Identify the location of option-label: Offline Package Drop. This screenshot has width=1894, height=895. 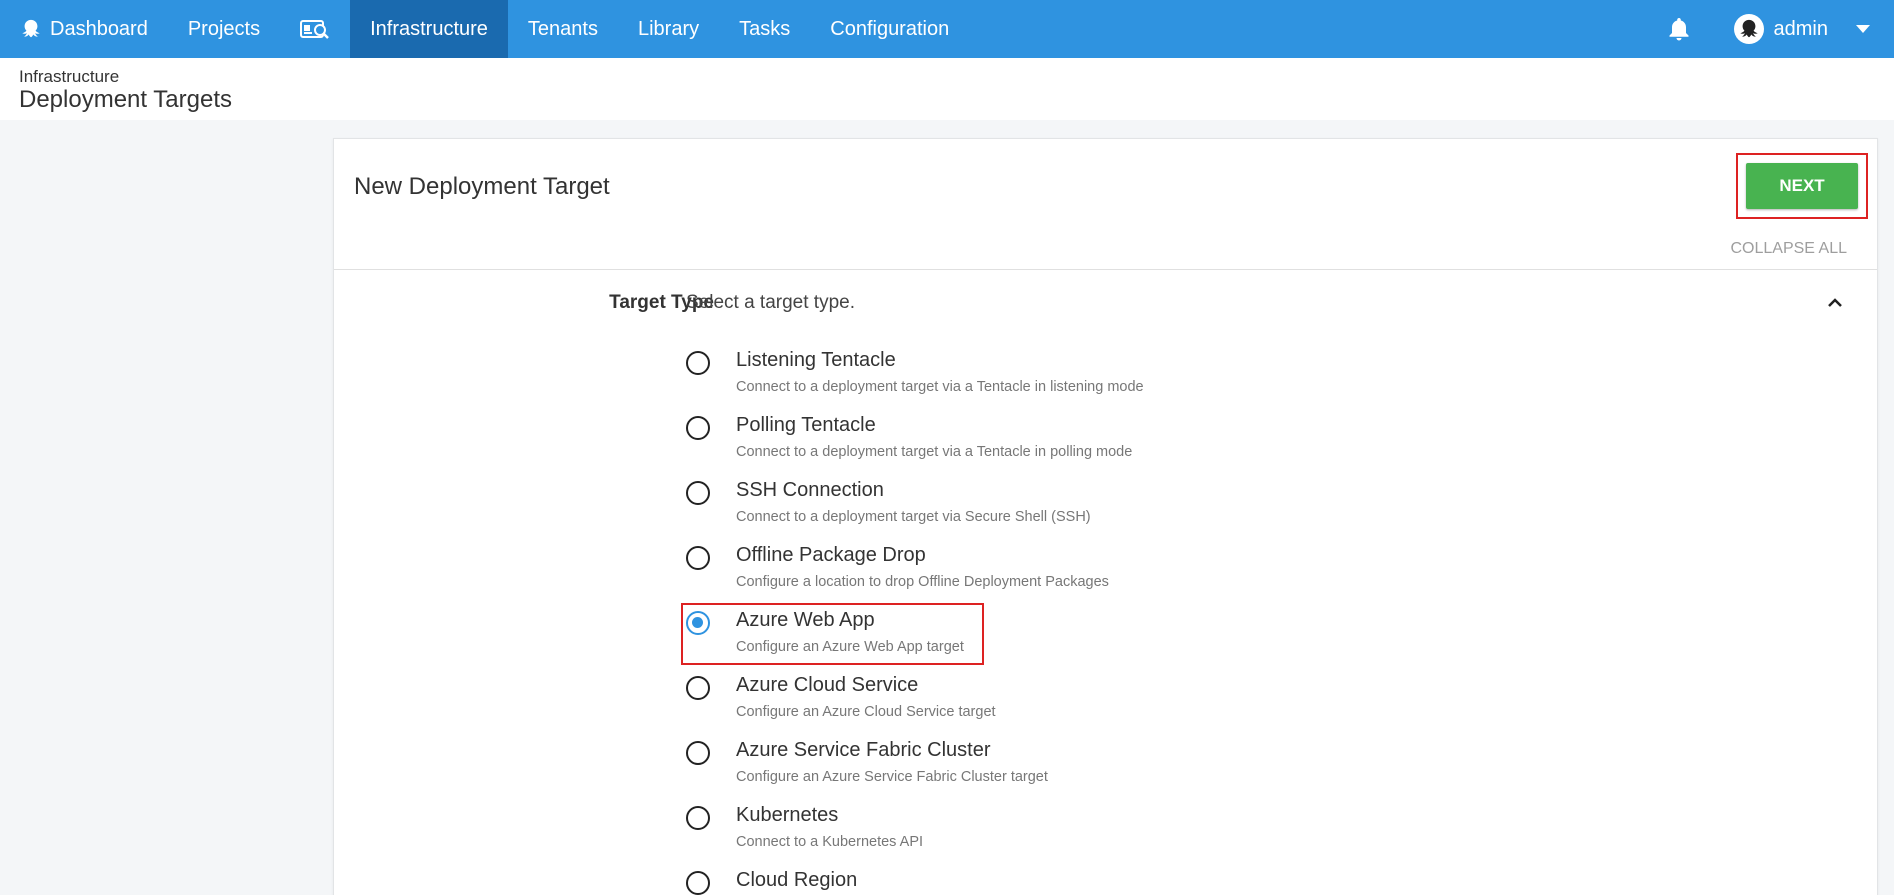
(831, 555).